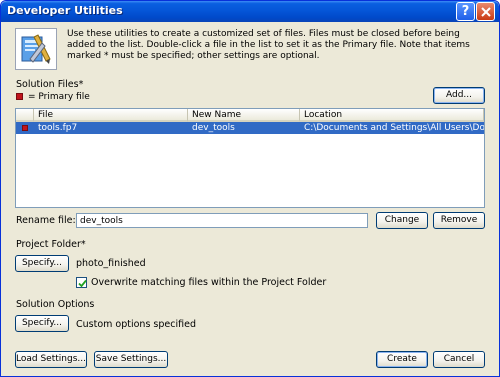  Describe the element at coordinates (402, 359) in the screenshot. I see `create-button: Create` at that location.